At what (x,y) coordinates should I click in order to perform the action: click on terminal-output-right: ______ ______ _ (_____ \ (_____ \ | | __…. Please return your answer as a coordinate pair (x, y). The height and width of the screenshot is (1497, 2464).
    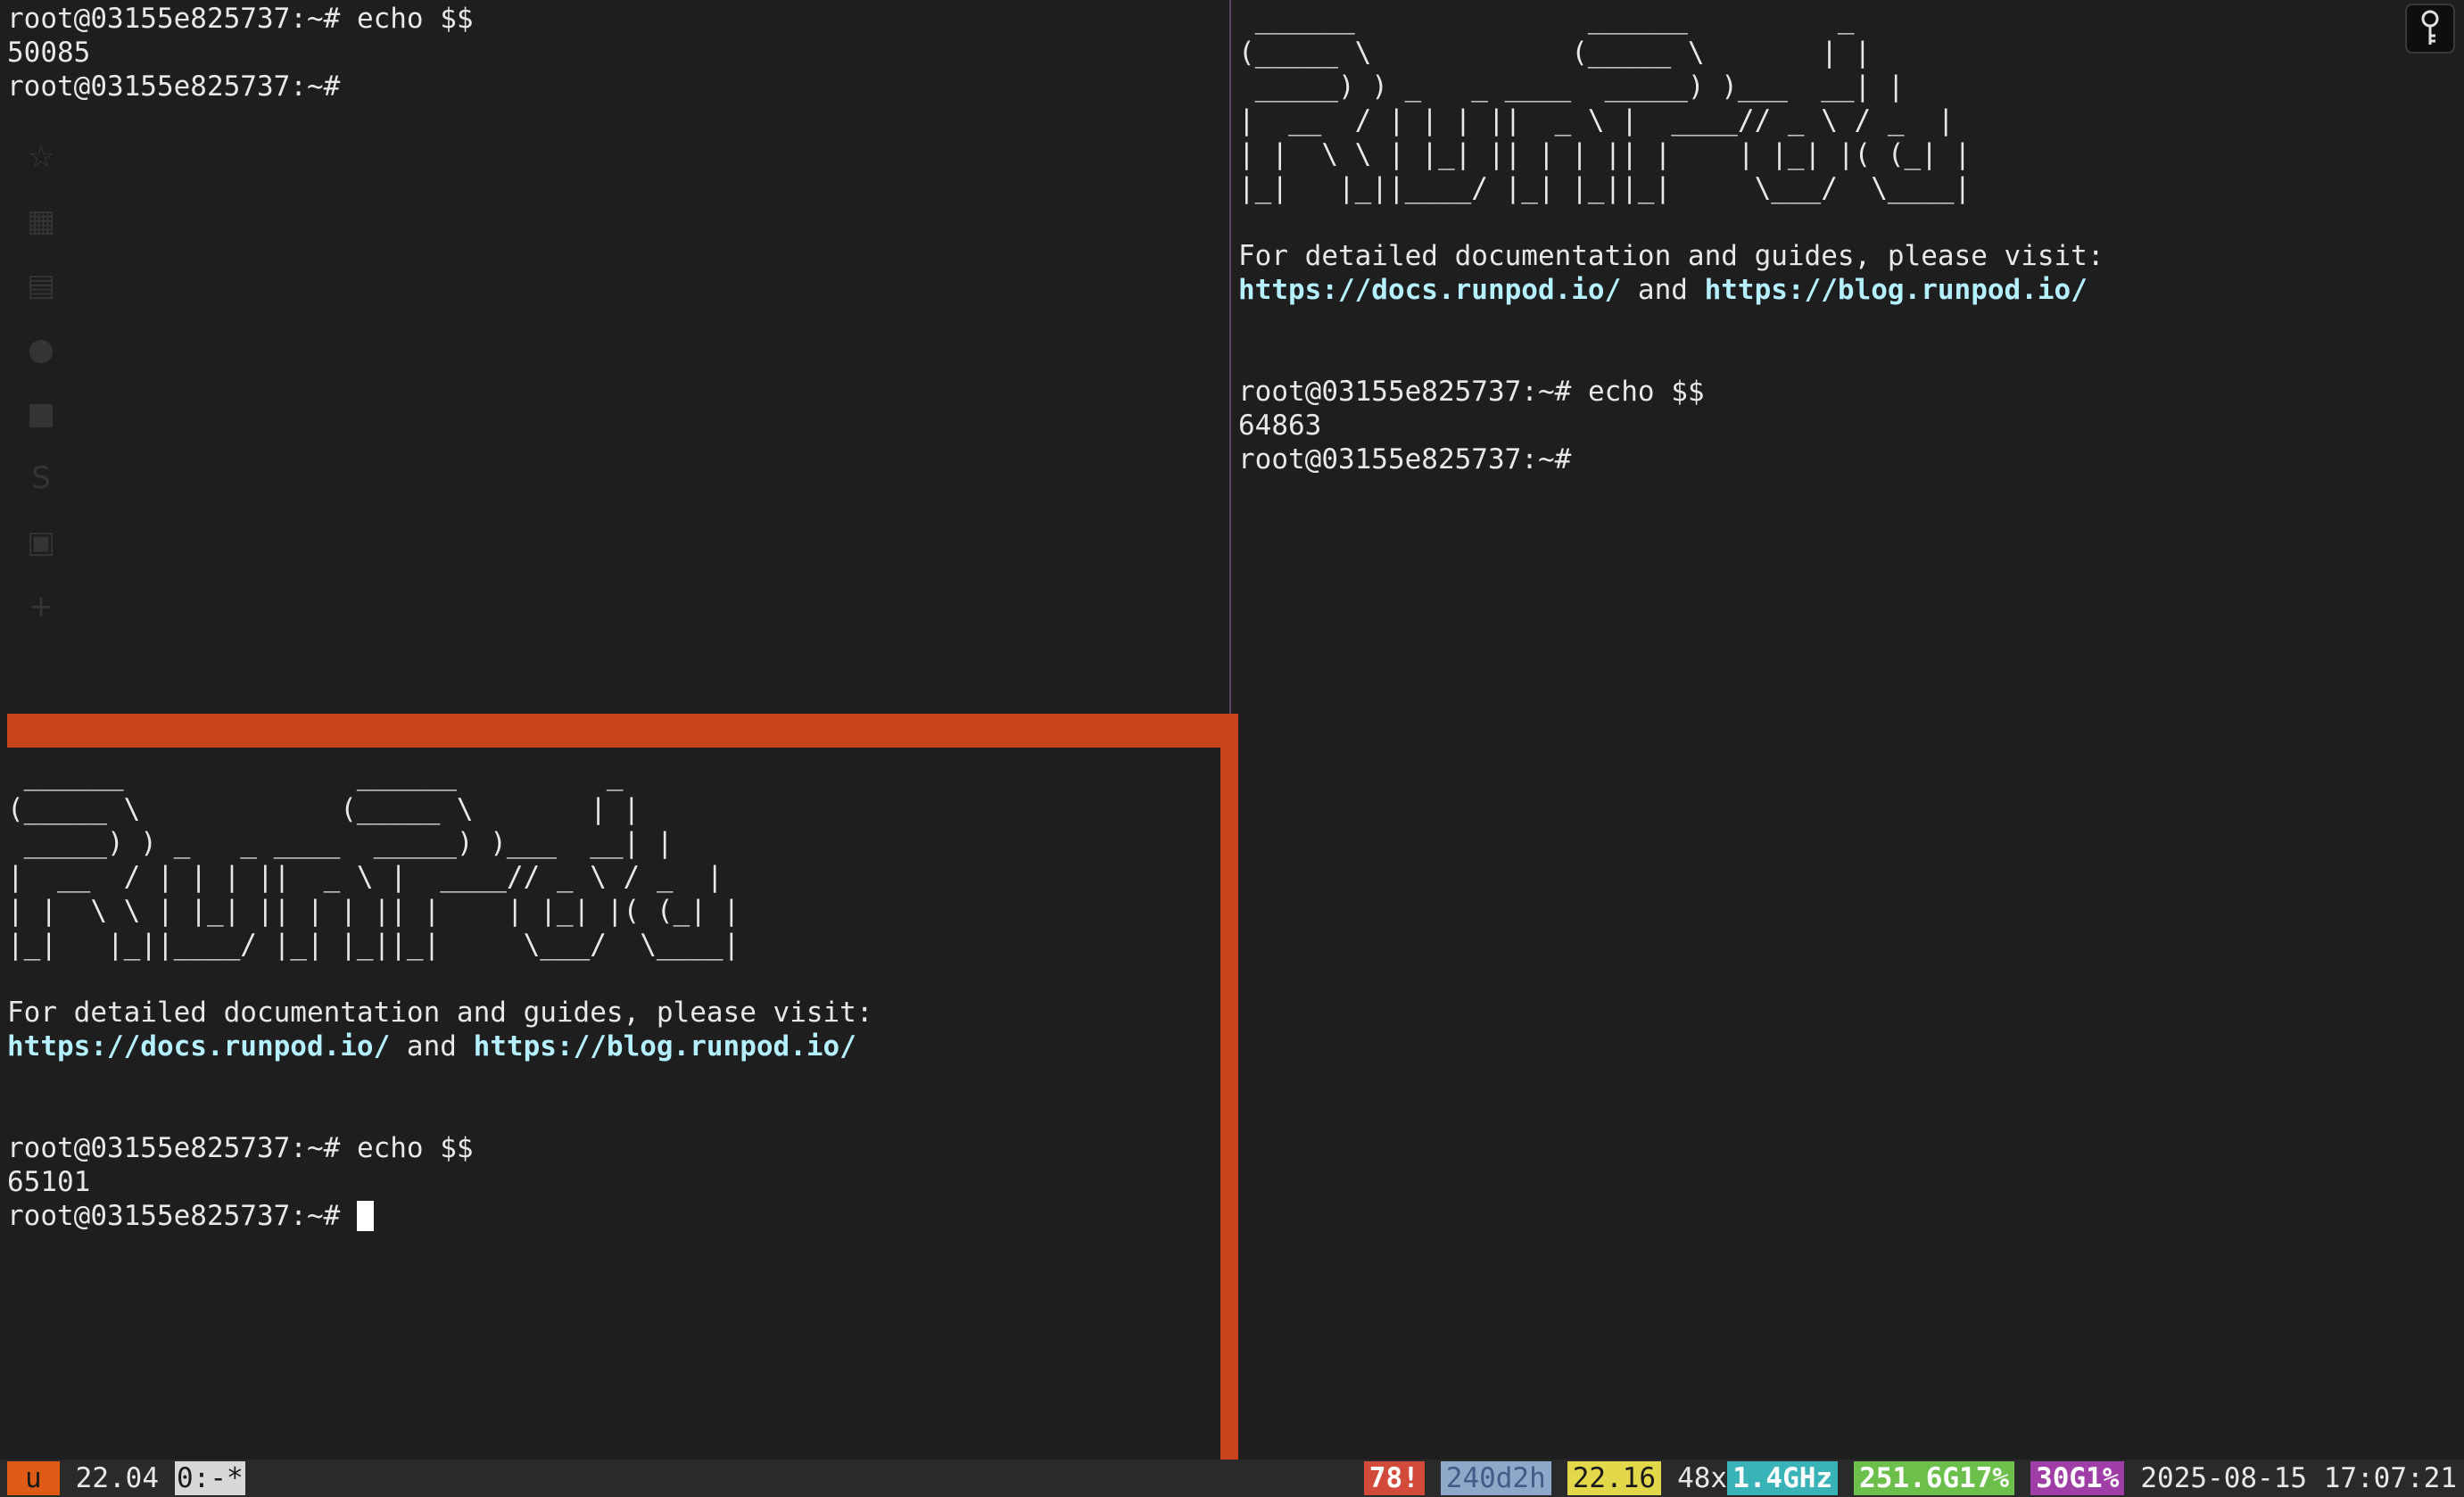
    Looking at the image, I should click on (1671, 239).